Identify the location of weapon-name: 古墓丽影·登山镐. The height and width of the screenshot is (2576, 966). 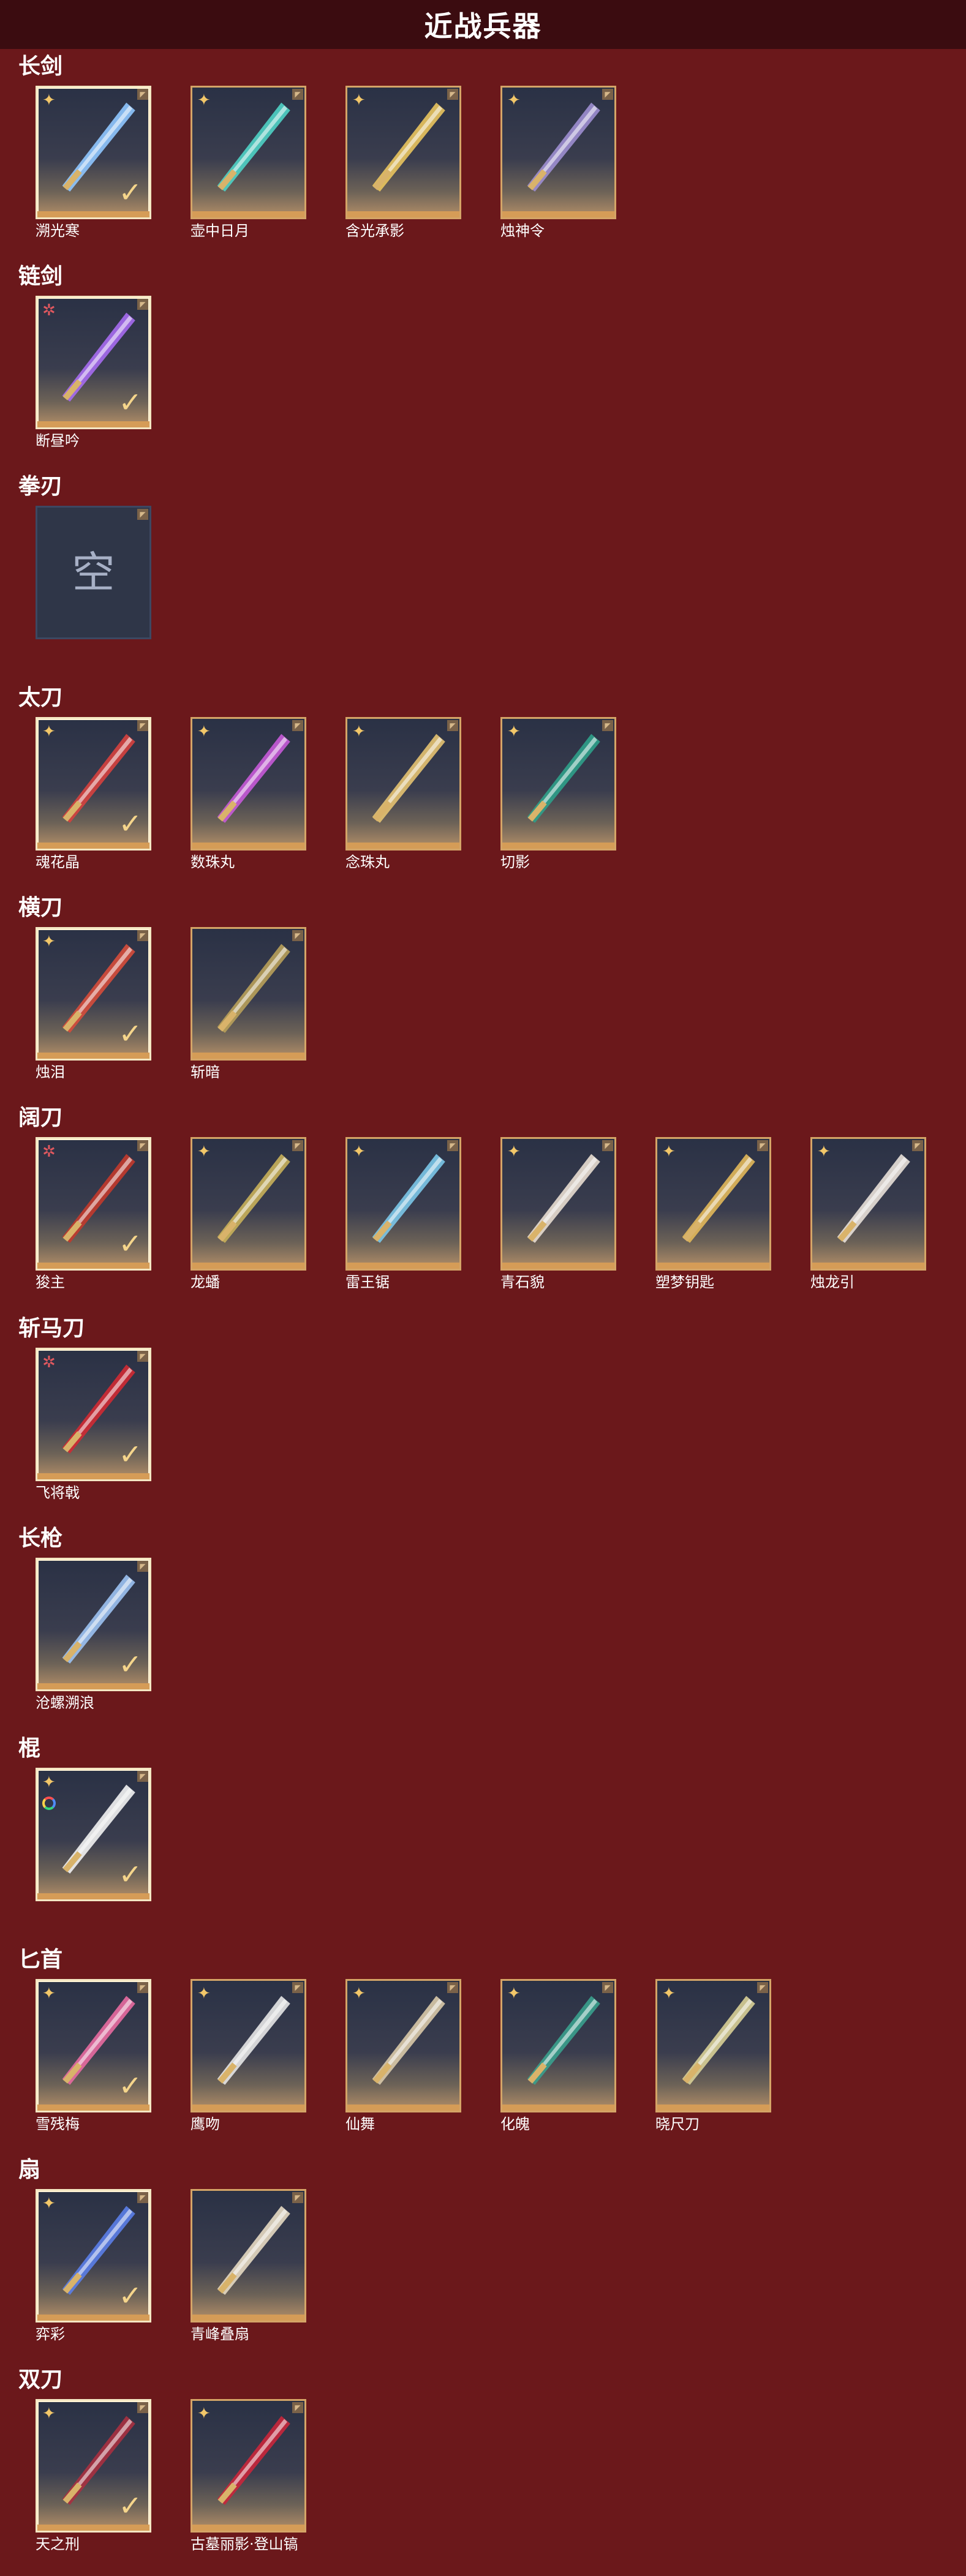
(244, 2544).